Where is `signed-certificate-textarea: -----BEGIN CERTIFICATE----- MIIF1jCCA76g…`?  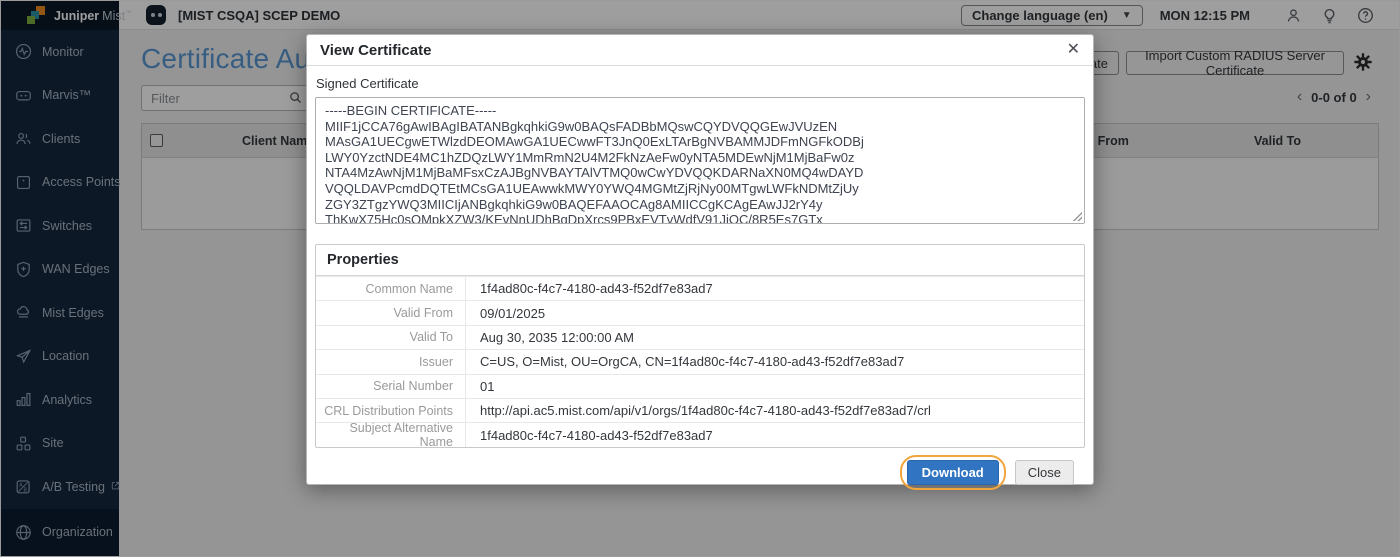
signed-certificate-textarea: -----BEGIN CERTIFICATE----- MIIF1jCCA76g… is located at coordinates (700, 160).